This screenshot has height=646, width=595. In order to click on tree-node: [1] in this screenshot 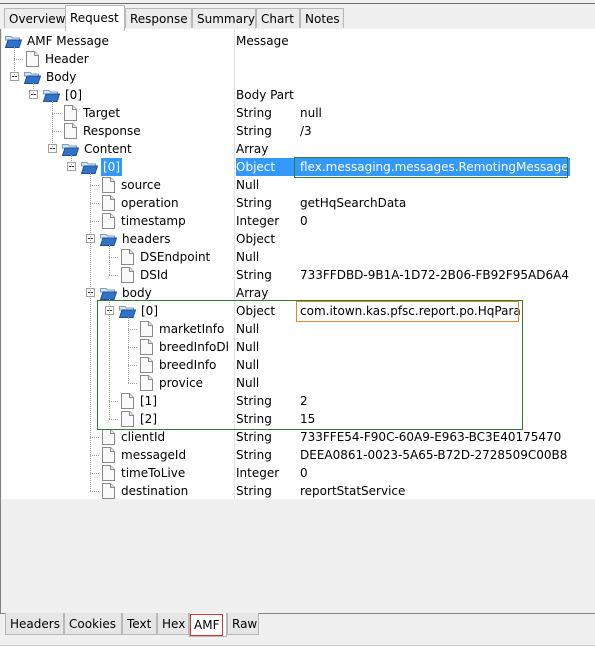, I will do `click(139, 401)`.